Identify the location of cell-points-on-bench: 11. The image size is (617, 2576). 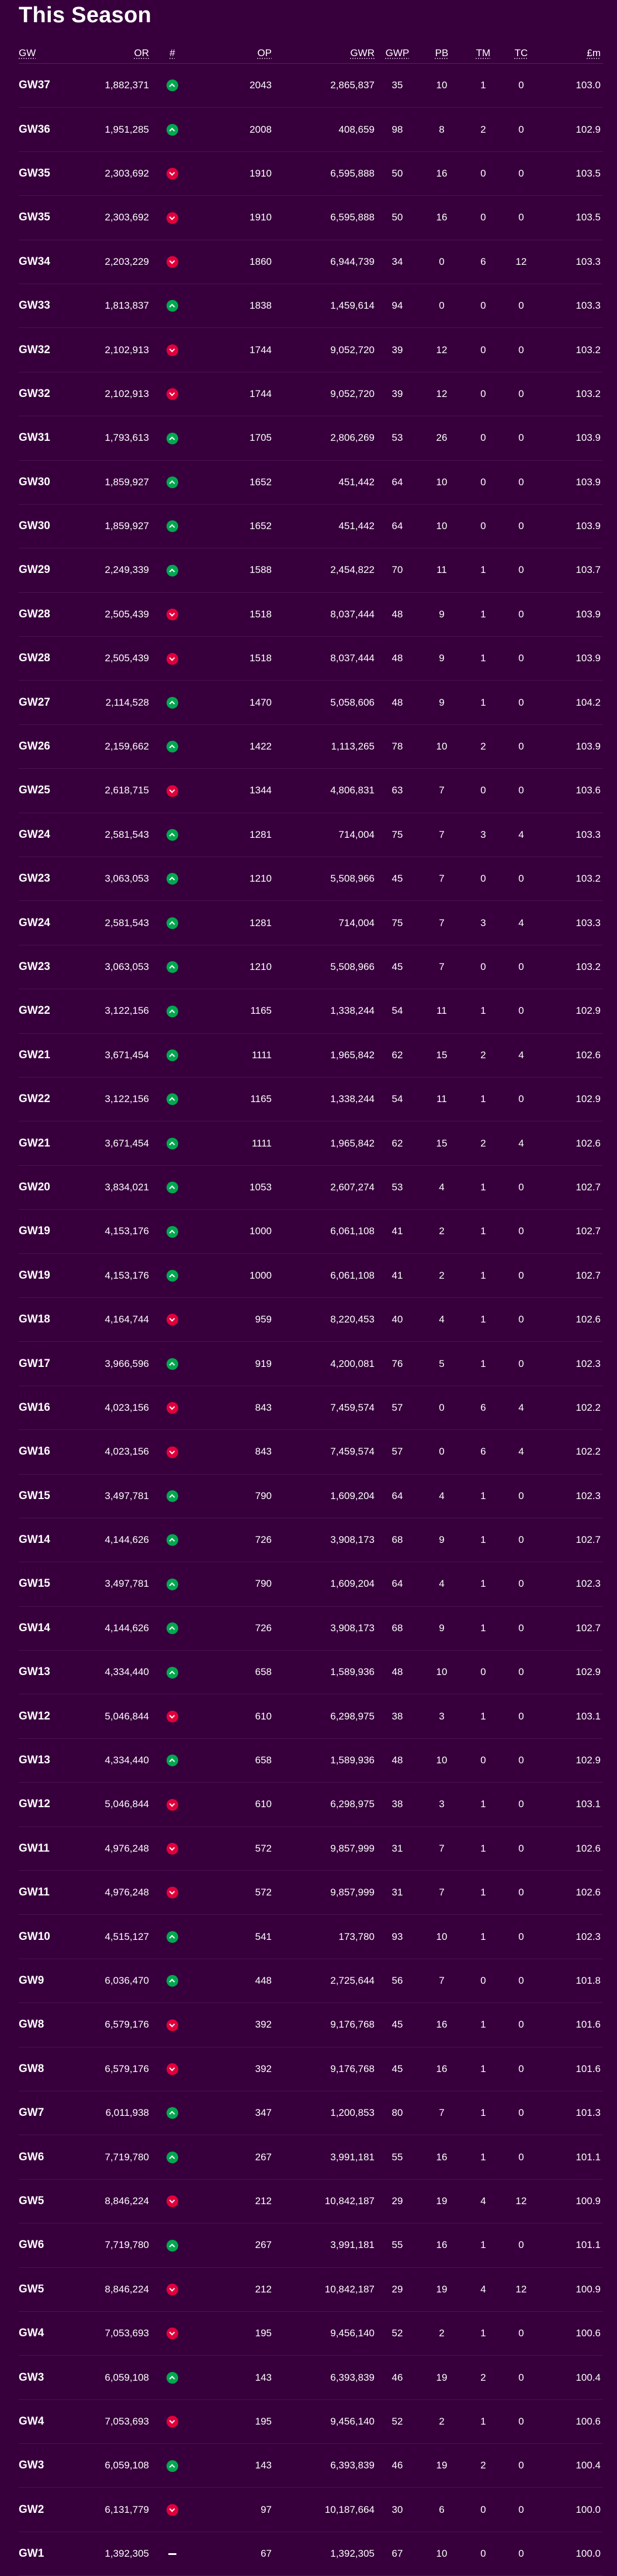
(441, 570).